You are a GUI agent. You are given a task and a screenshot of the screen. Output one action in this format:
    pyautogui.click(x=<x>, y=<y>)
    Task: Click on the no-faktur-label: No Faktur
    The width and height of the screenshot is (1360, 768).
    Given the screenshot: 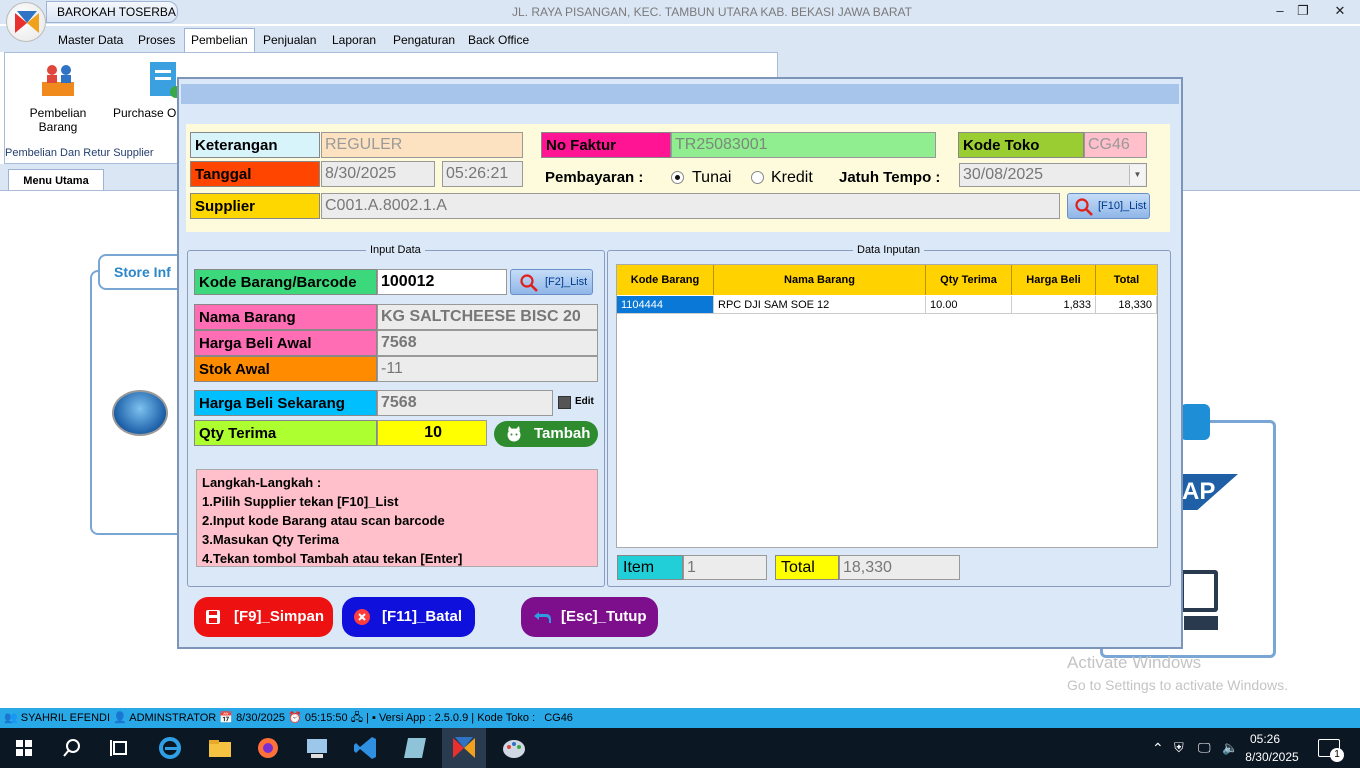 What is the action you would take?
    pyautogui.click(x=606, y=145)
    